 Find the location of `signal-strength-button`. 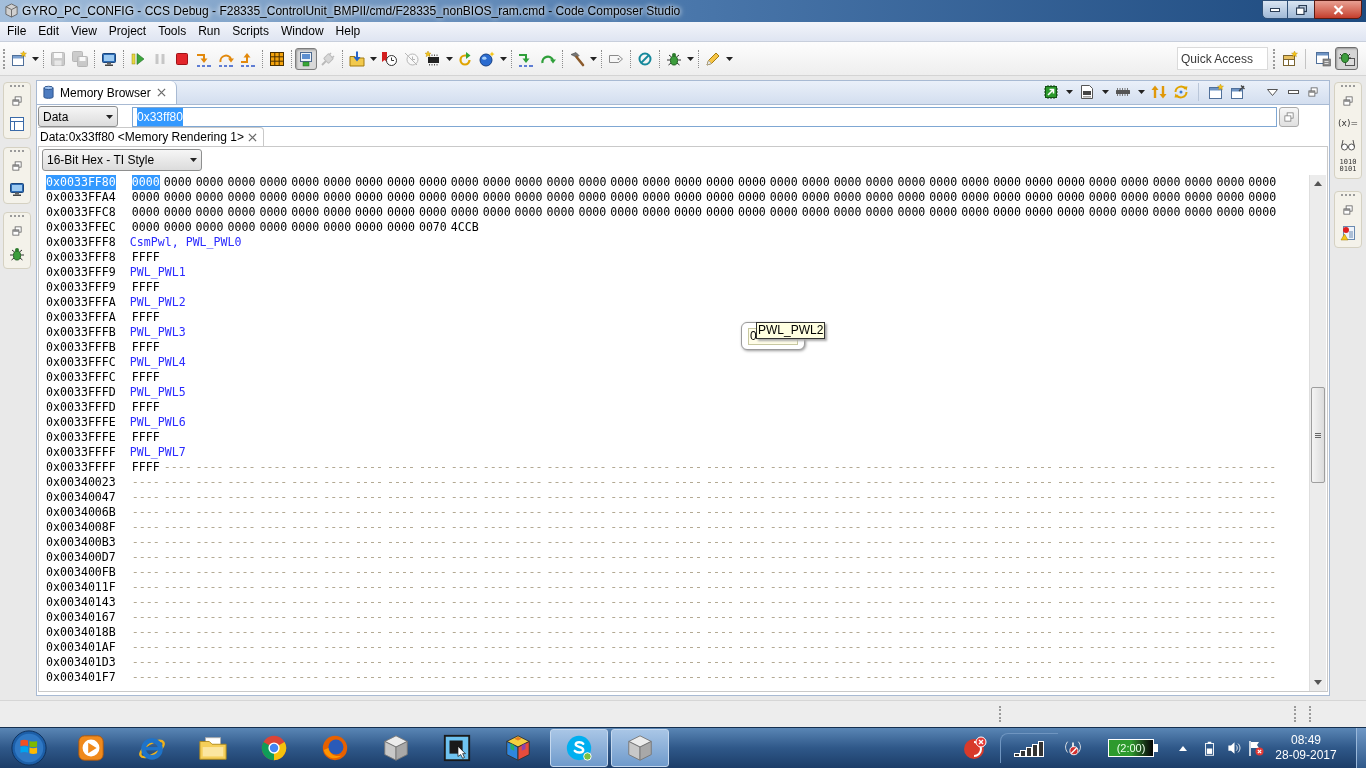

signal-strength-button is located at coordinates (1029, 748).